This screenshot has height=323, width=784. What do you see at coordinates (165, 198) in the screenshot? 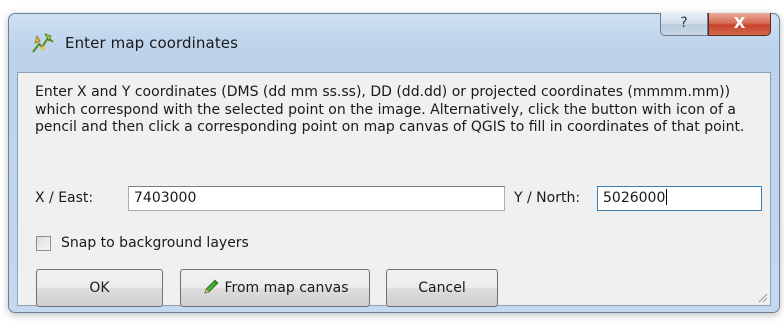
I see `x-east-value: 7403000` at bounding box center [165, 198].